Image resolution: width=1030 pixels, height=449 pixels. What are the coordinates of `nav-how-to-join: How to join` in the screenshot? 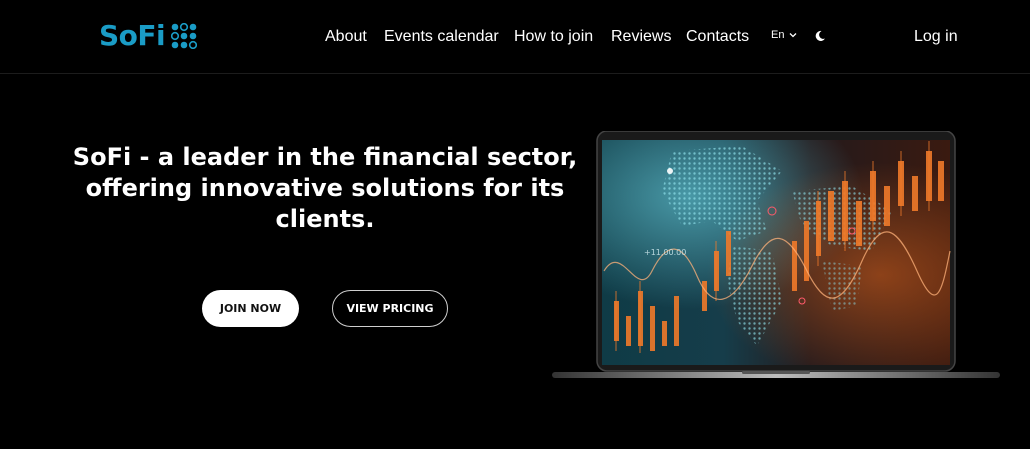 It's located at (553, 37).